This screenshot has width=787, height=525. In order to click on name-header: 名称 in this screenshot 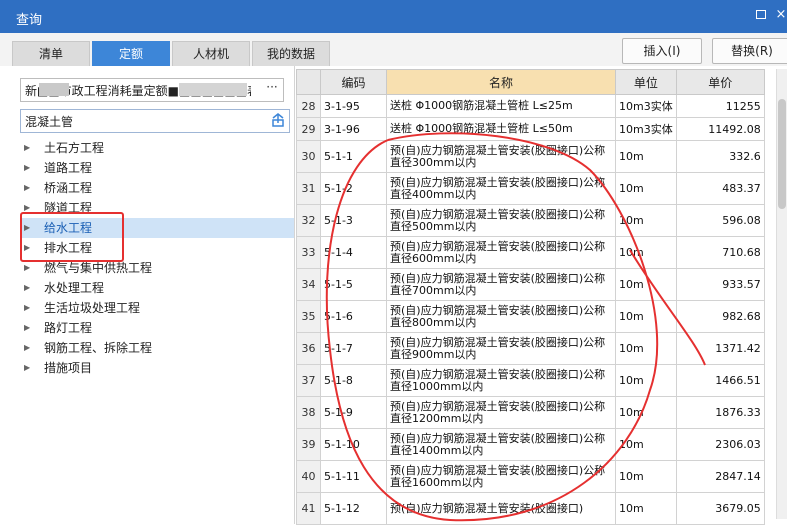, I will do `click(501, 82)`.